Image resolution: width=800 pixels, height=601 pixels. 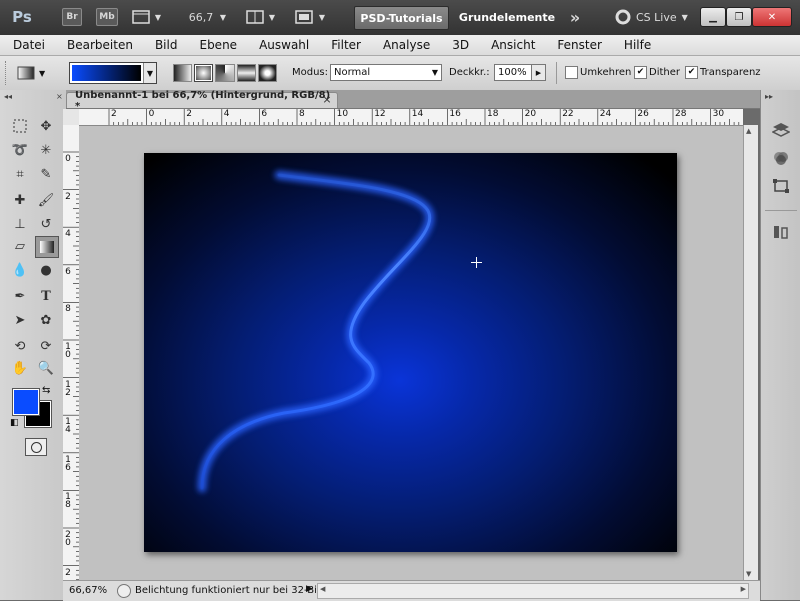 What do you see at coordinates (309, 589) in the screenshot?
I see `status-menu-icon: ▶` at bounding box center [309, 589].